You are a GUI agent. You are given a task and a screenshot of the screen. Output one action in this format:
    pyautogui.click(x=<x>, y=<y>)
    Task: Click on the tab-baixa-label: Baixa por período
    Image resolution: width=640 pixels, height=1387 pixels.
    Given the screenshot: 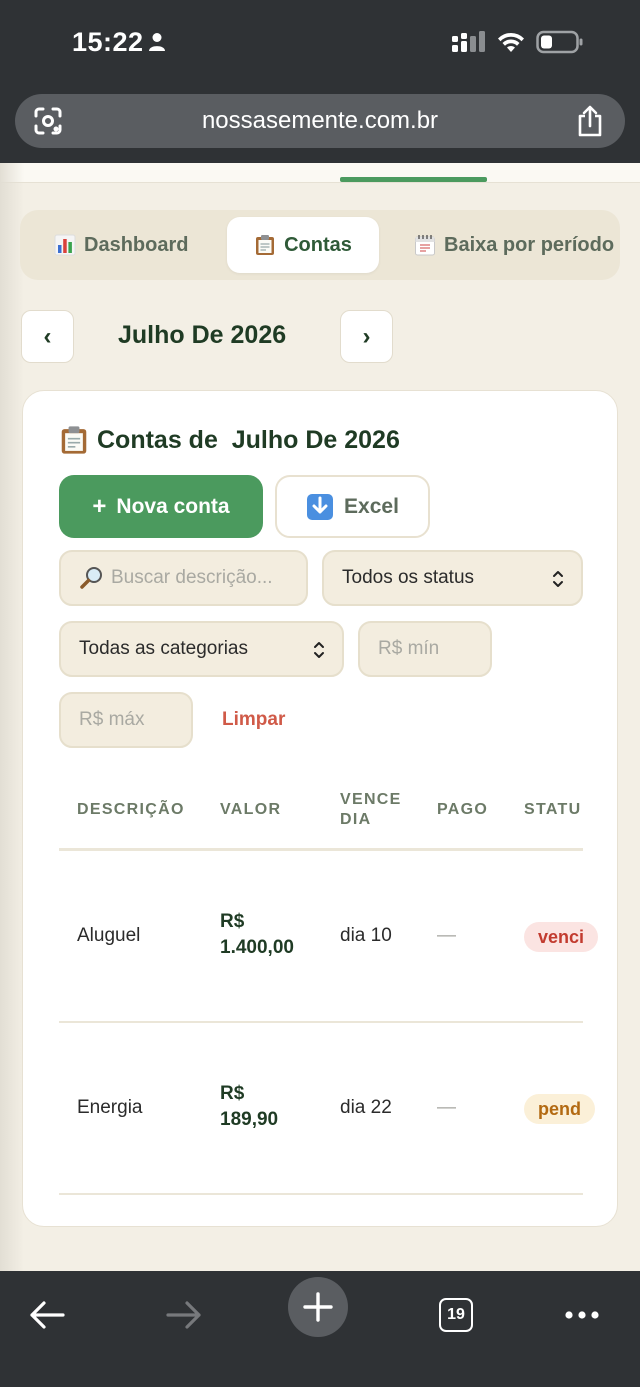 What is the action you would take?
    pyautogui.click(x=529, y=244)
    